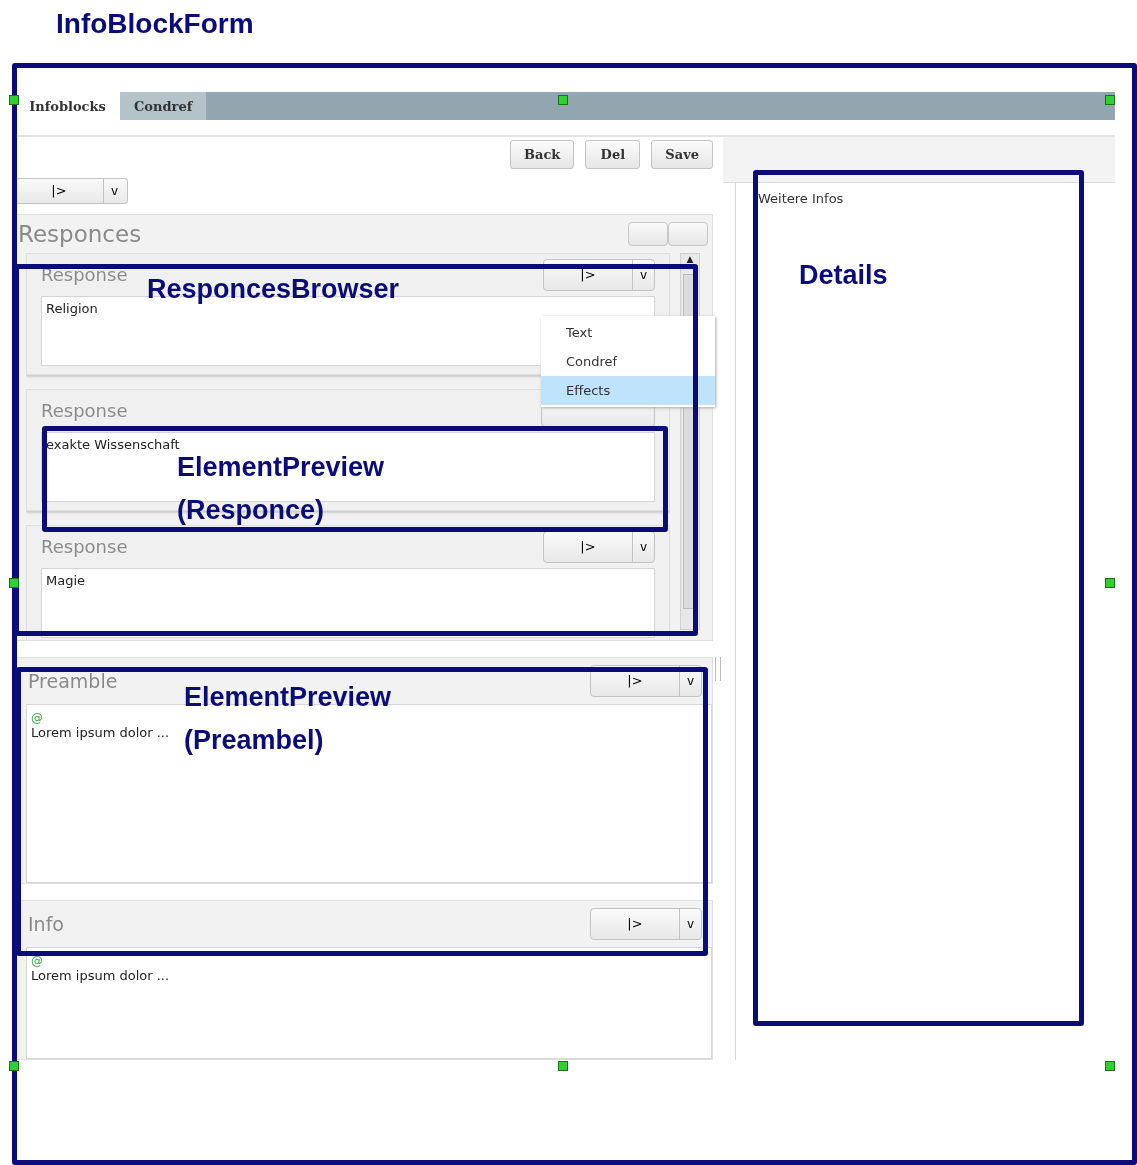 This screenshot has width=1137, height=1165. Describe the element at coordinates (73, 680) in the screenshot. I see `section-title: Preamble` at that location.